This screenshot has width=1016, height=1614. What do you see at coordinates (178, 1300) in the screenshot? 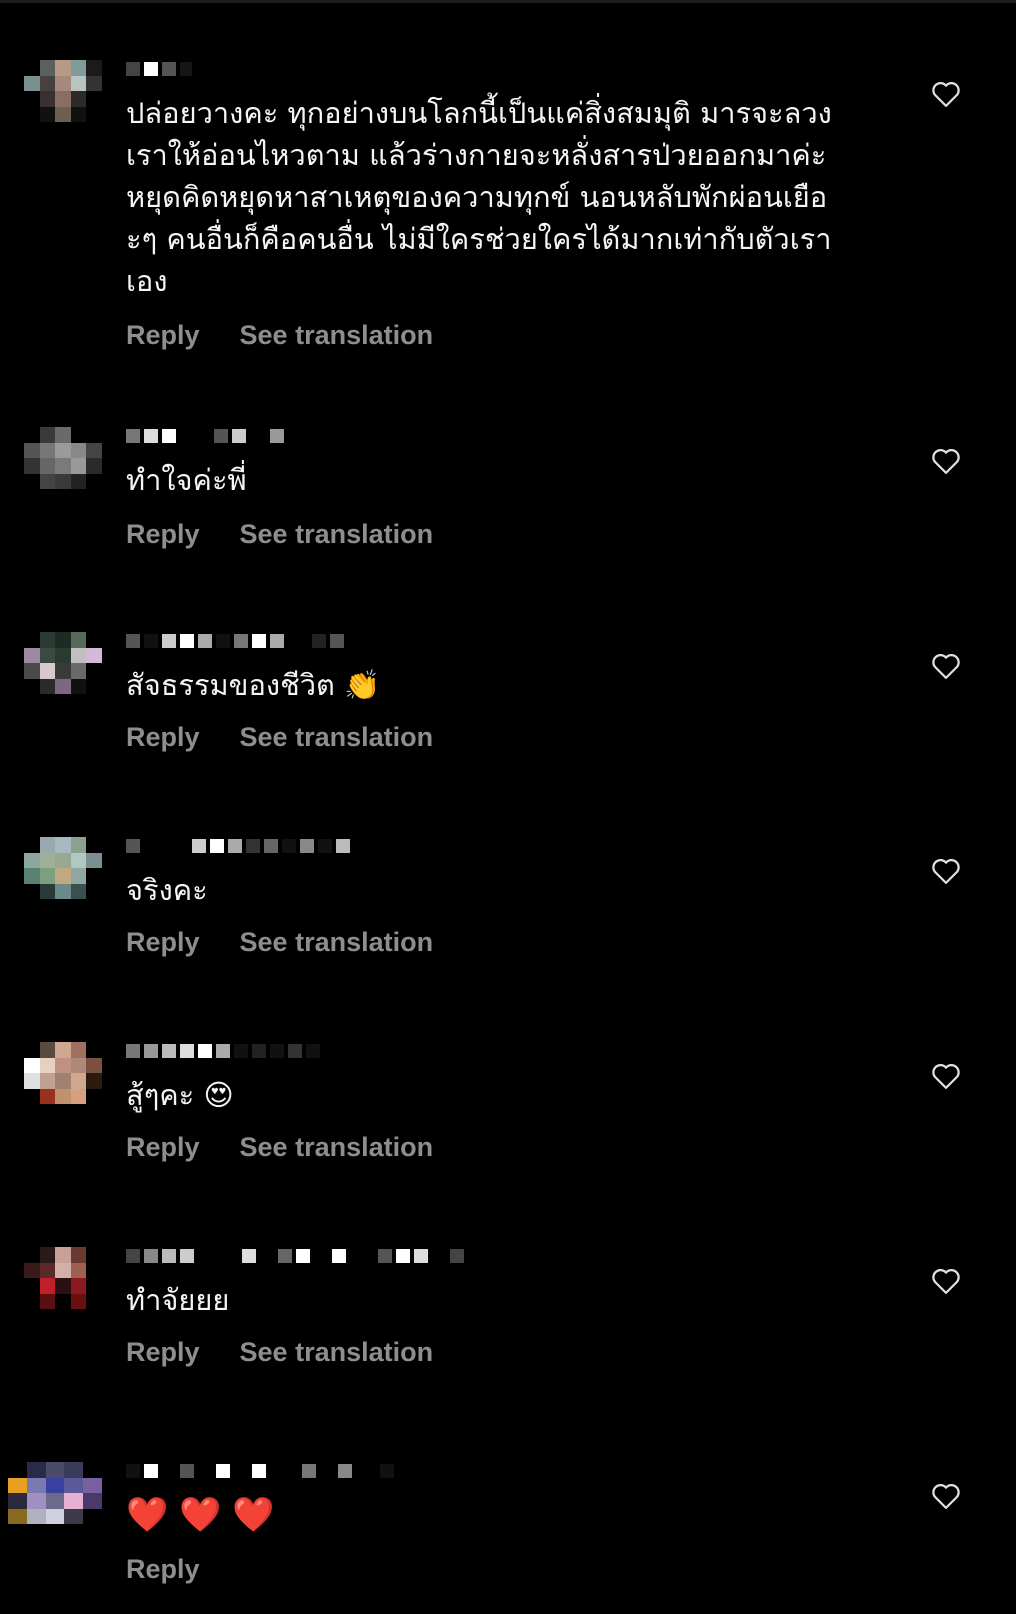
I see `comment-text: ทำจัยยย` at bounding box center [178, 1300].